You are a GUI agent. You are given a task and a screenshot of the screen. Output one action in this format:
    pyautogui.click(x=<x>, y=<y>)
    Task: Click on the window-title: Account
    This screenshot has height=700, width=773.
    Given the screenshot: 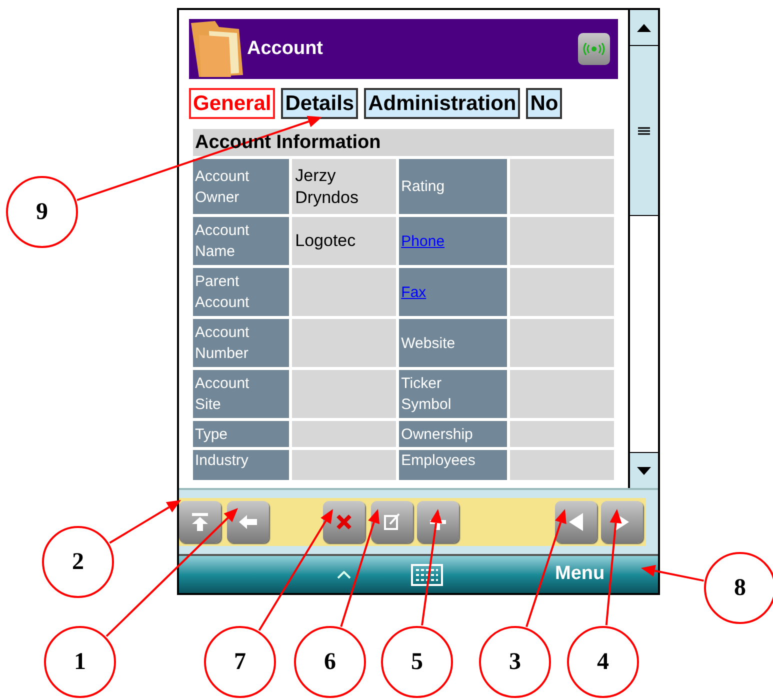 What is the action you would take?
    pyautogui.click(x=285, y=48)
    